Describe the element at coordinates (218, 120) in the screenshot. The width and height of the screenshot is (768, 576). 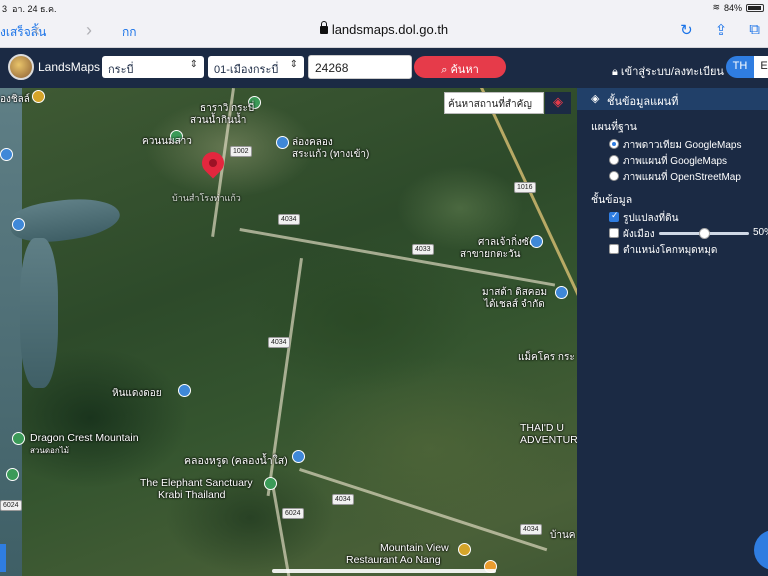
I see `map-label: สวนน้ำกินน้ำ` at that location.